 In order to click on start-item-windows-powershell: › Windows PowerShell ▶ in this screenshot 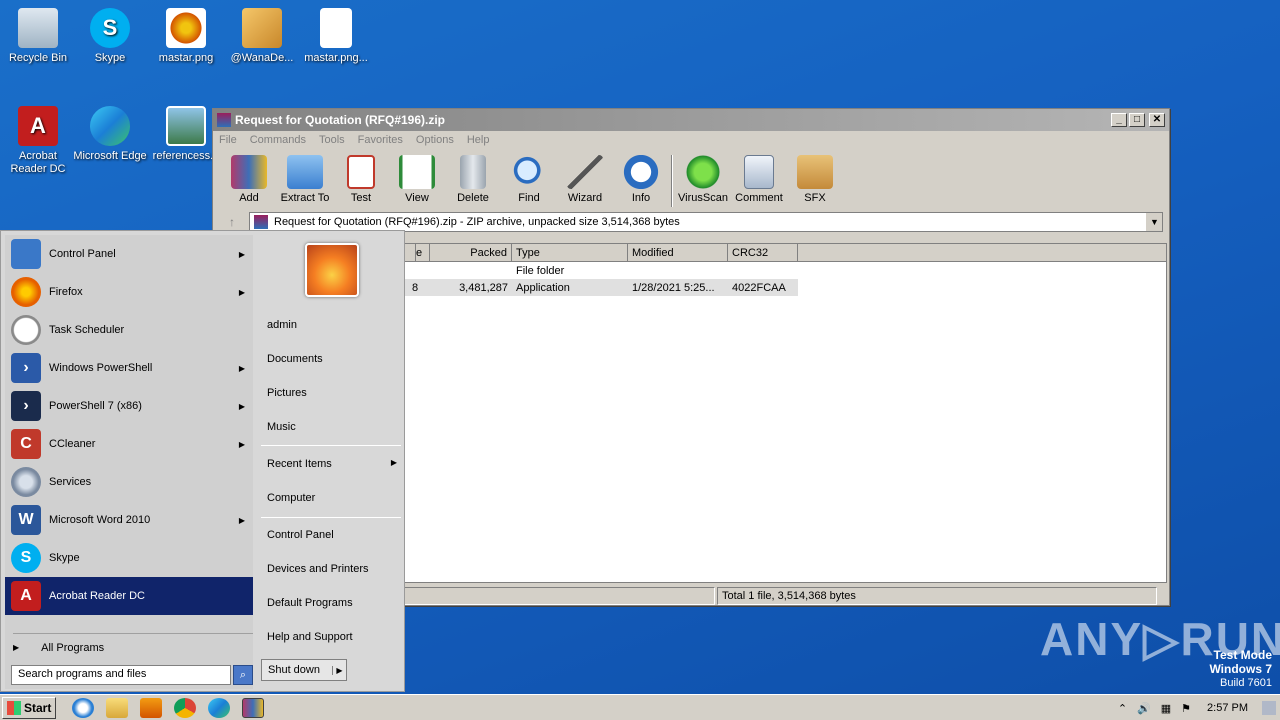, I will do `click(129, 368)`.